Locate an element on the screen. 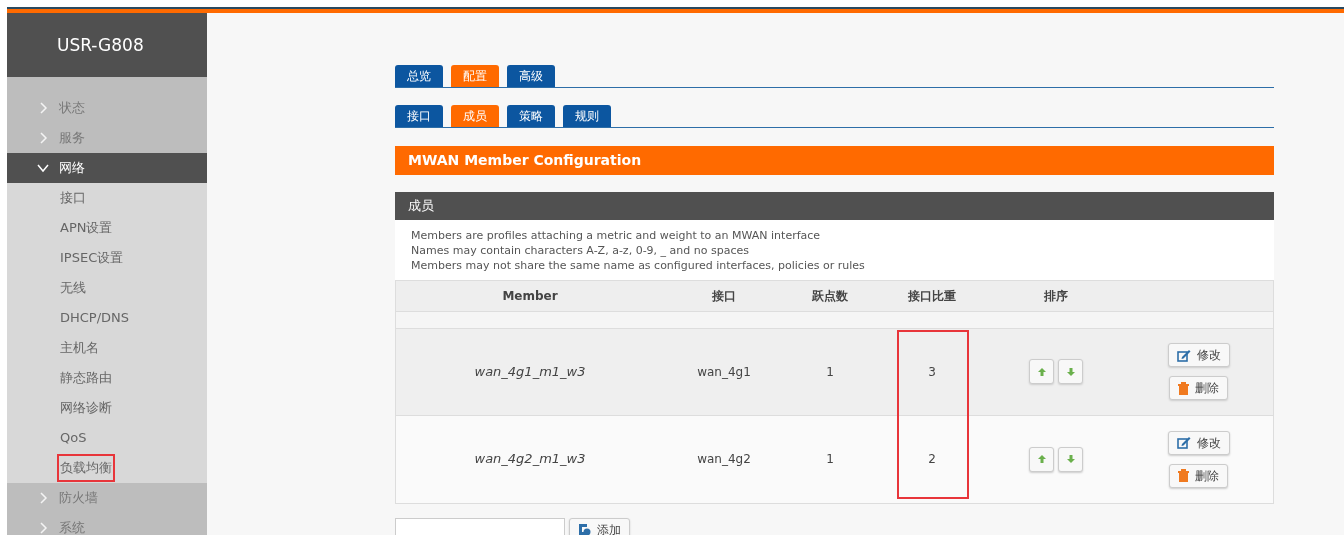 This screenshot has height=535, width=1344. page-title: MWAN Member Configuration is located at coordinates (834, 160).